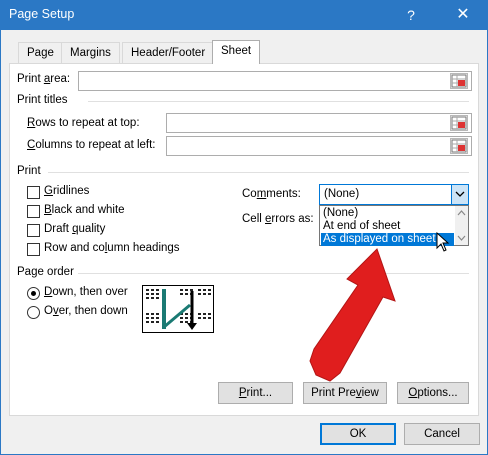 The width and height of the screenshot is (488, 455). I want to click on columns-collapse-button, so click(459, 146).